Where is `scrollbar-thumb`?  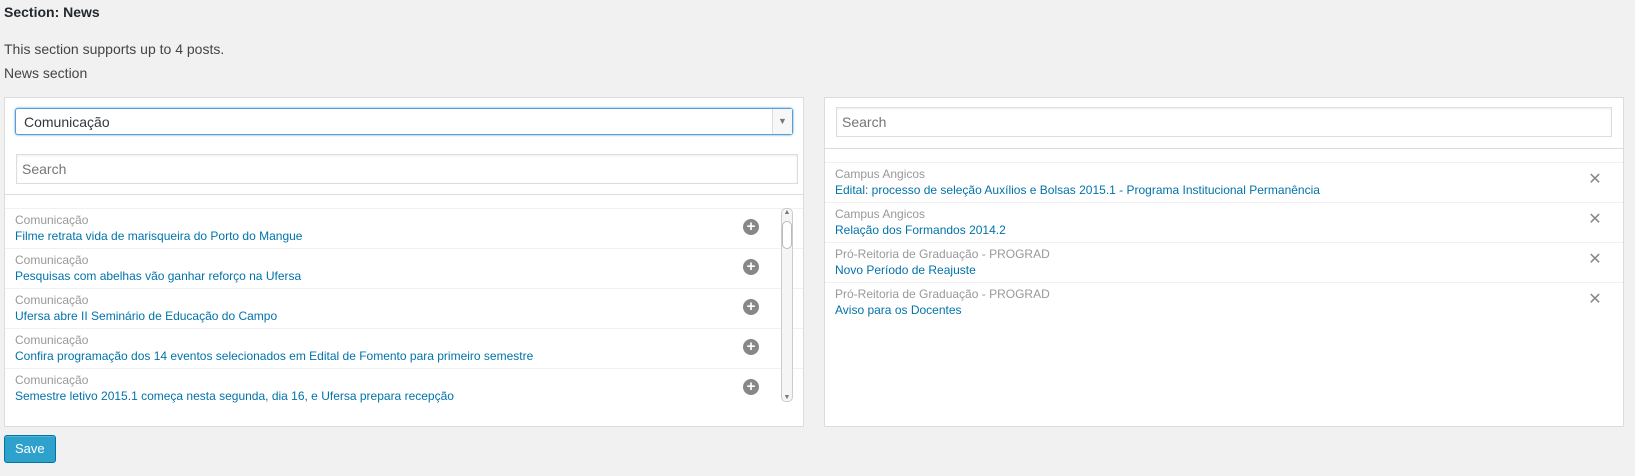 scrollbar-thumb is located at coordinates (787, 235).